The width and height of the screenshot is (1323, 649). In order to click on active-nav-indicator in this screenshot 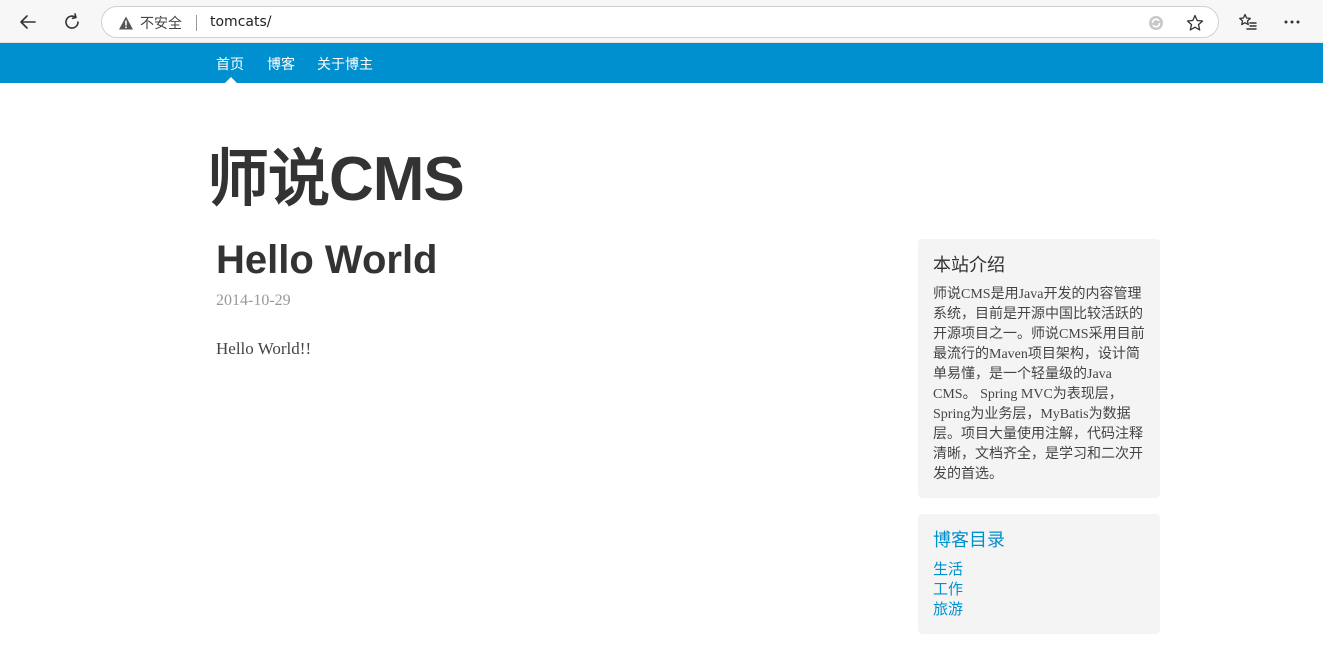, I will do `click(231, 80)`.